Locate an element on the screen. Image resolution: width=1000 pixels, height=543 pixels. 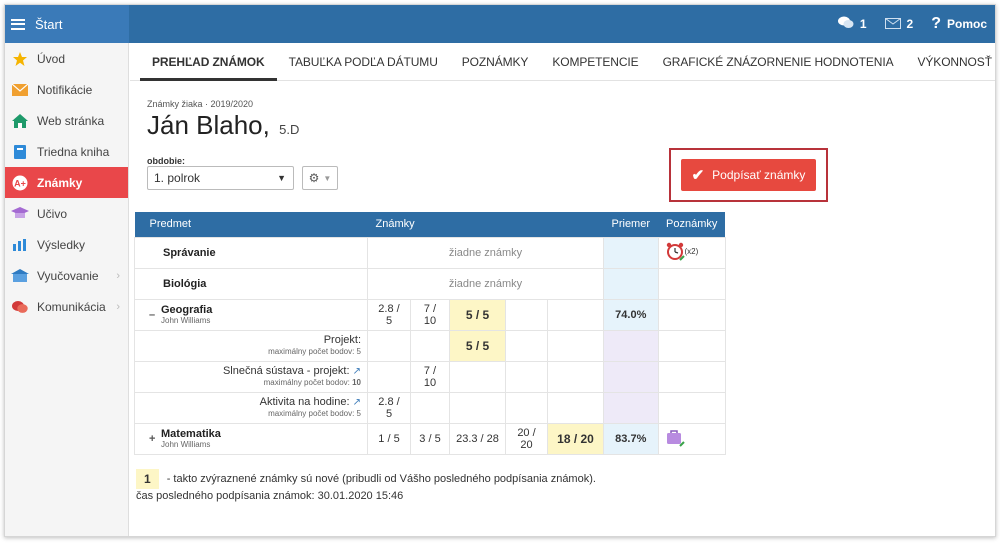
header-grades: Známky is located at coordinates (485, 224).